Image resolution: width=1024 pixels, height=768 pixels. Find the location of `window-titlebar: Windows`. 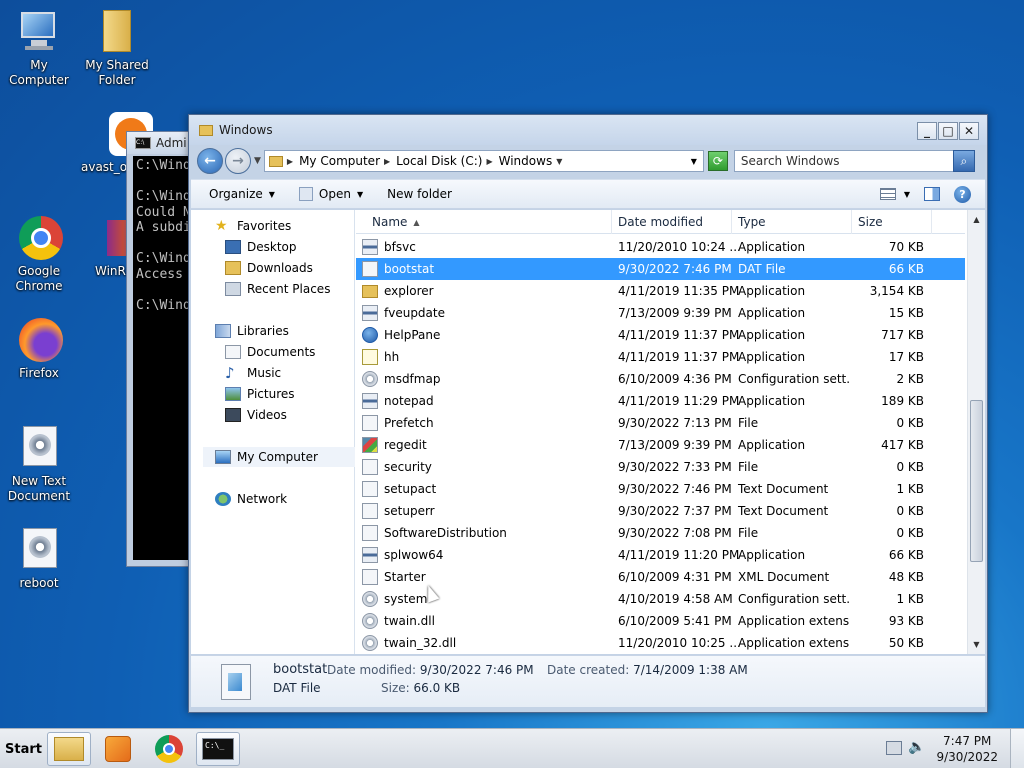

window-titlebar: Windows is located at coordinates (588, 130).